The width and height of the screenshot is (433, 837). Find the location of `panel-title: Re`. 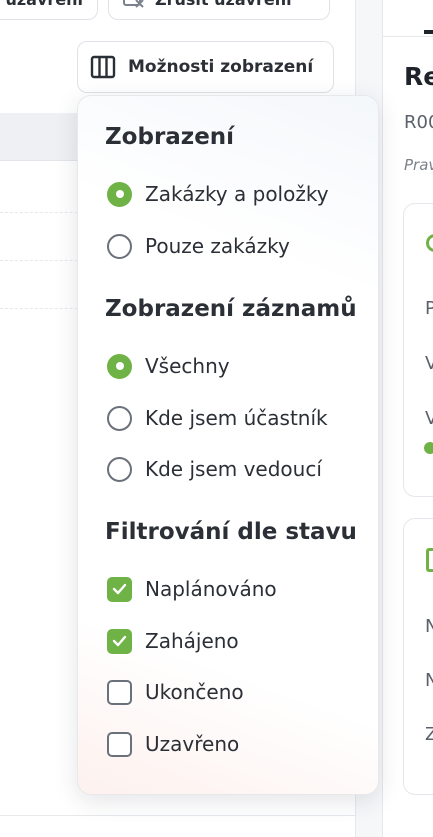

panel-title: Re is located at coordinates (418, 76).